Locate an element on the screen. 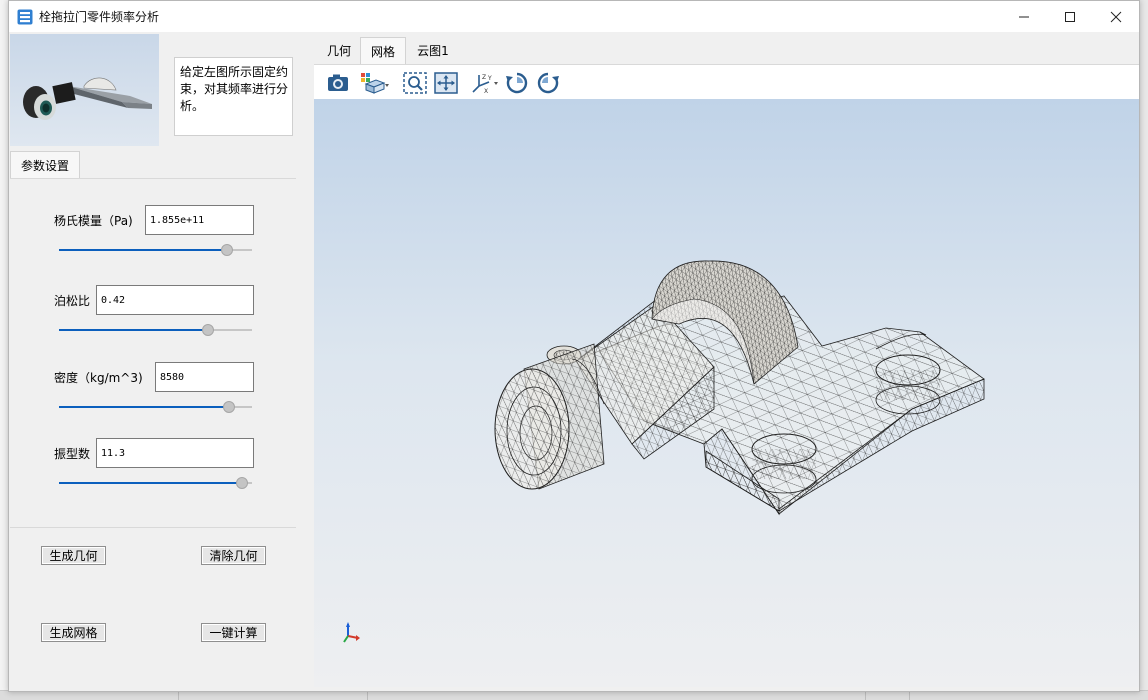 The width and height of the screenshot is (1148, 700). app-icon is located at coordinates (25, 16).